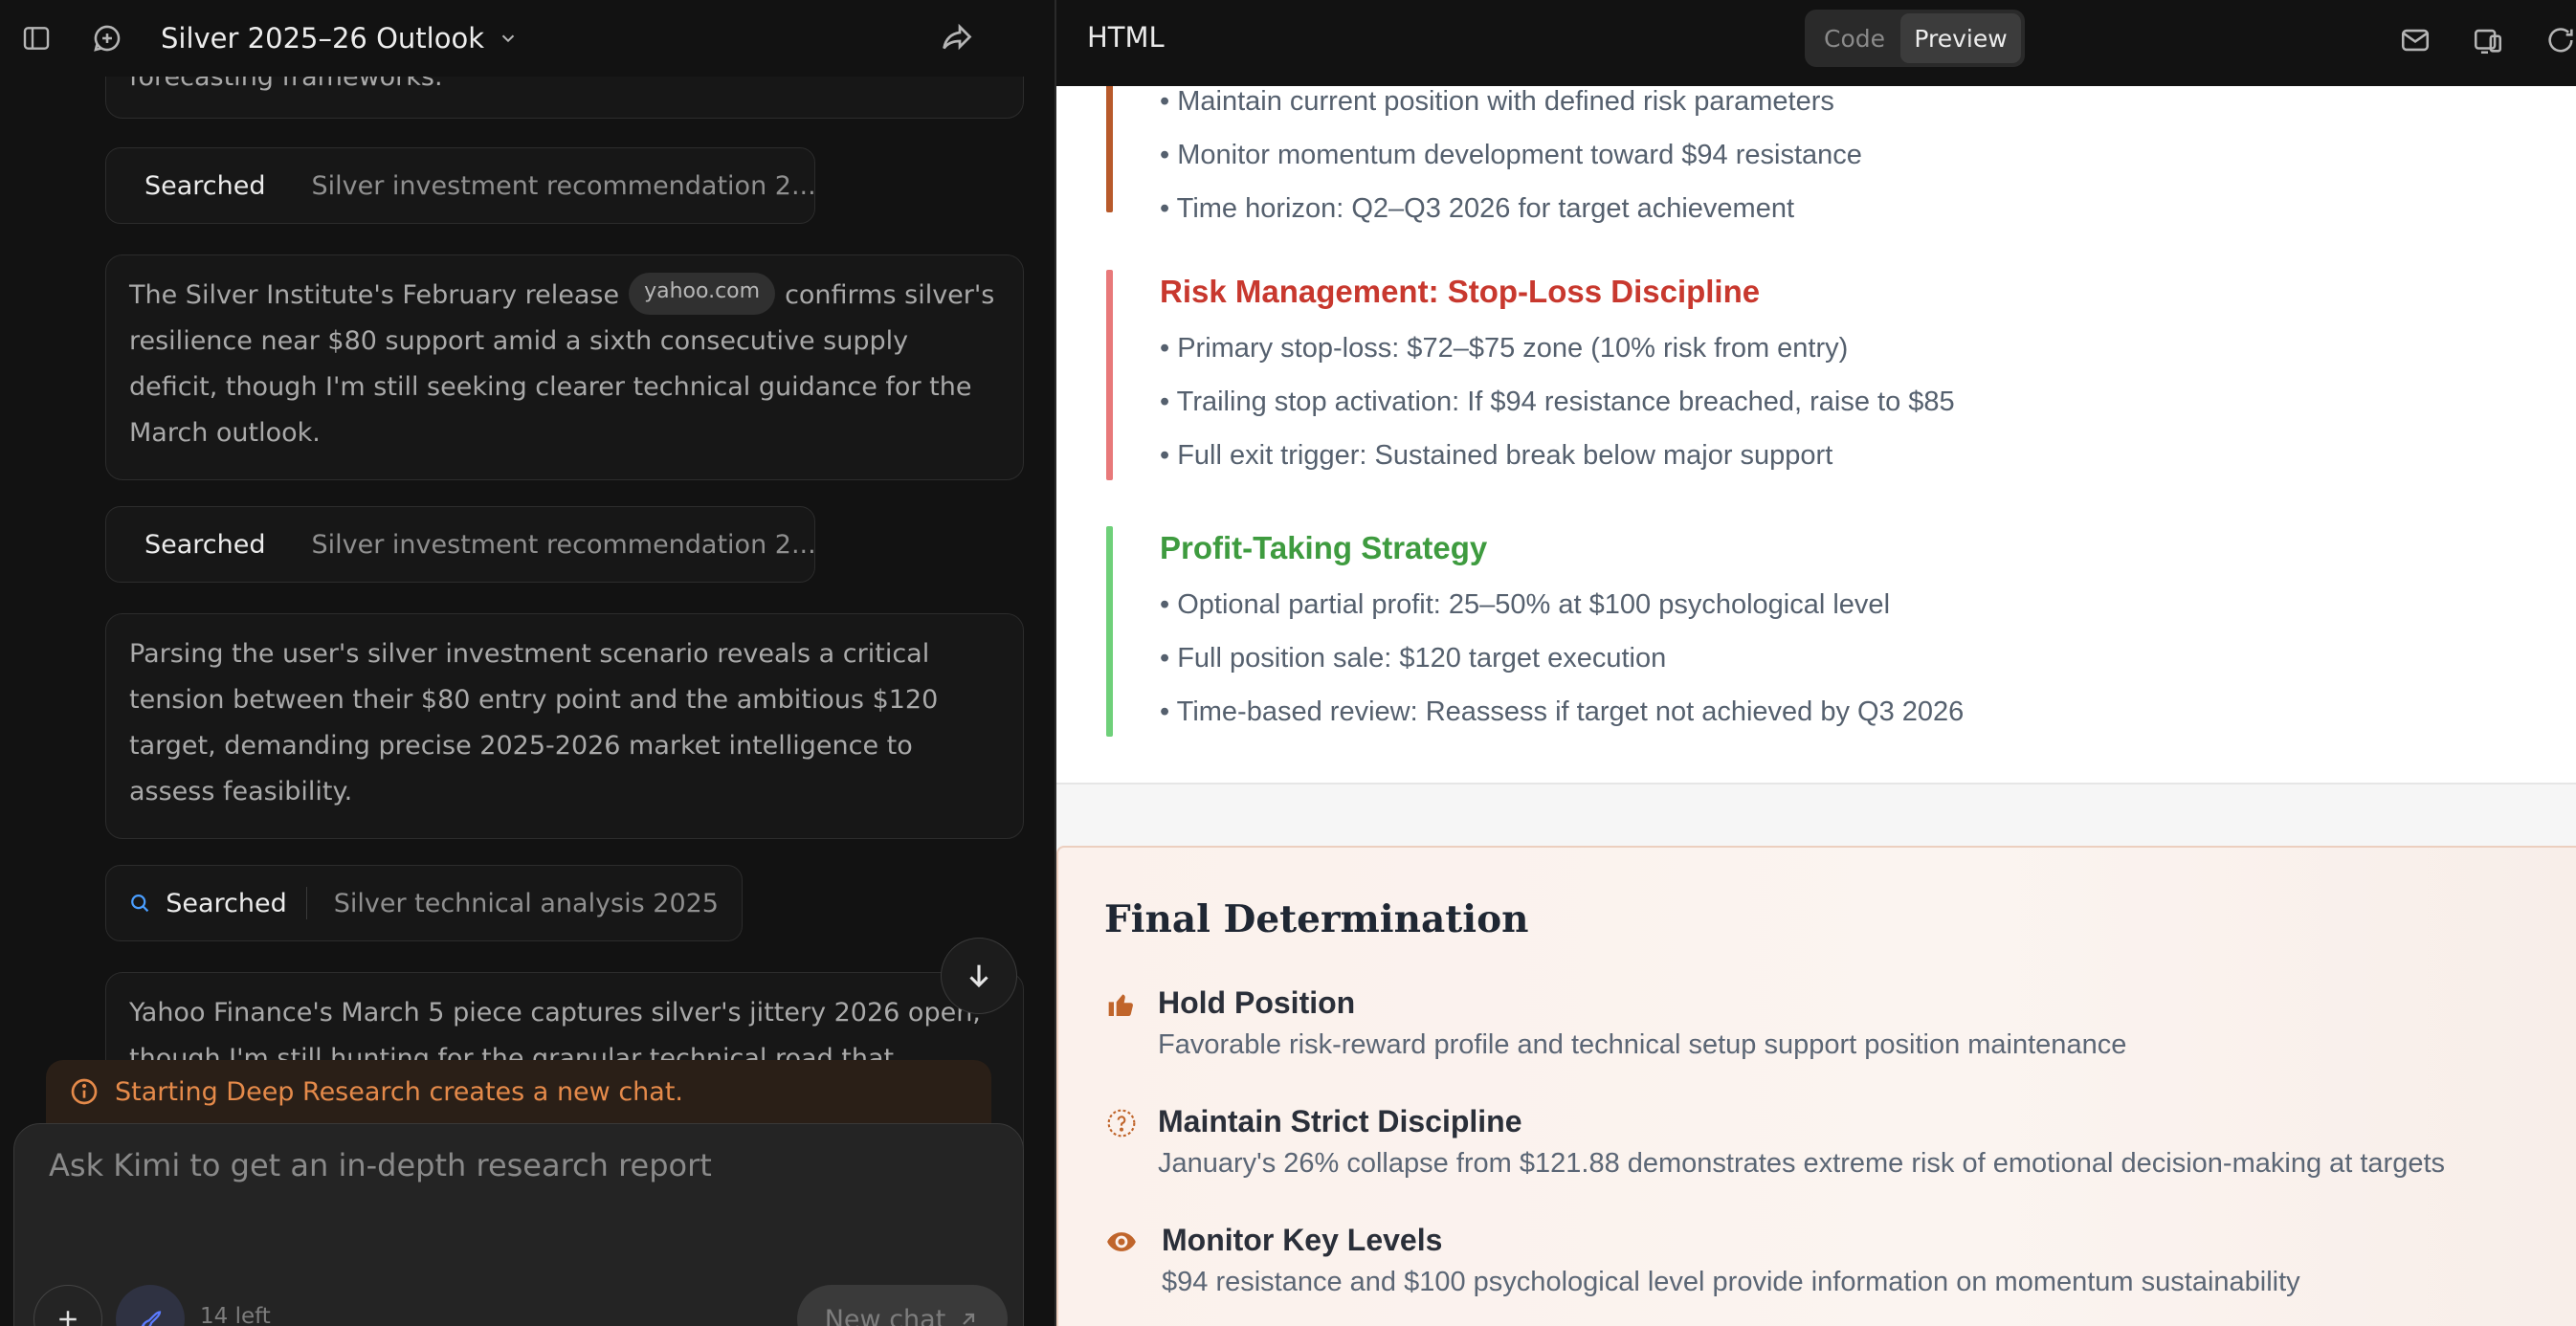 This screenshot has width=2576, height=1326. I want to click on sidebar-toggle-button, so click(36, 38).